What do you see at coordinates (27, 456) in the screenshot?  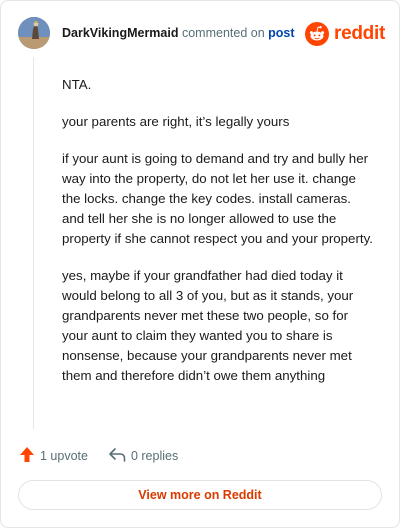 I see `upvote-arrow-icon` at bounding box center [27, 456].